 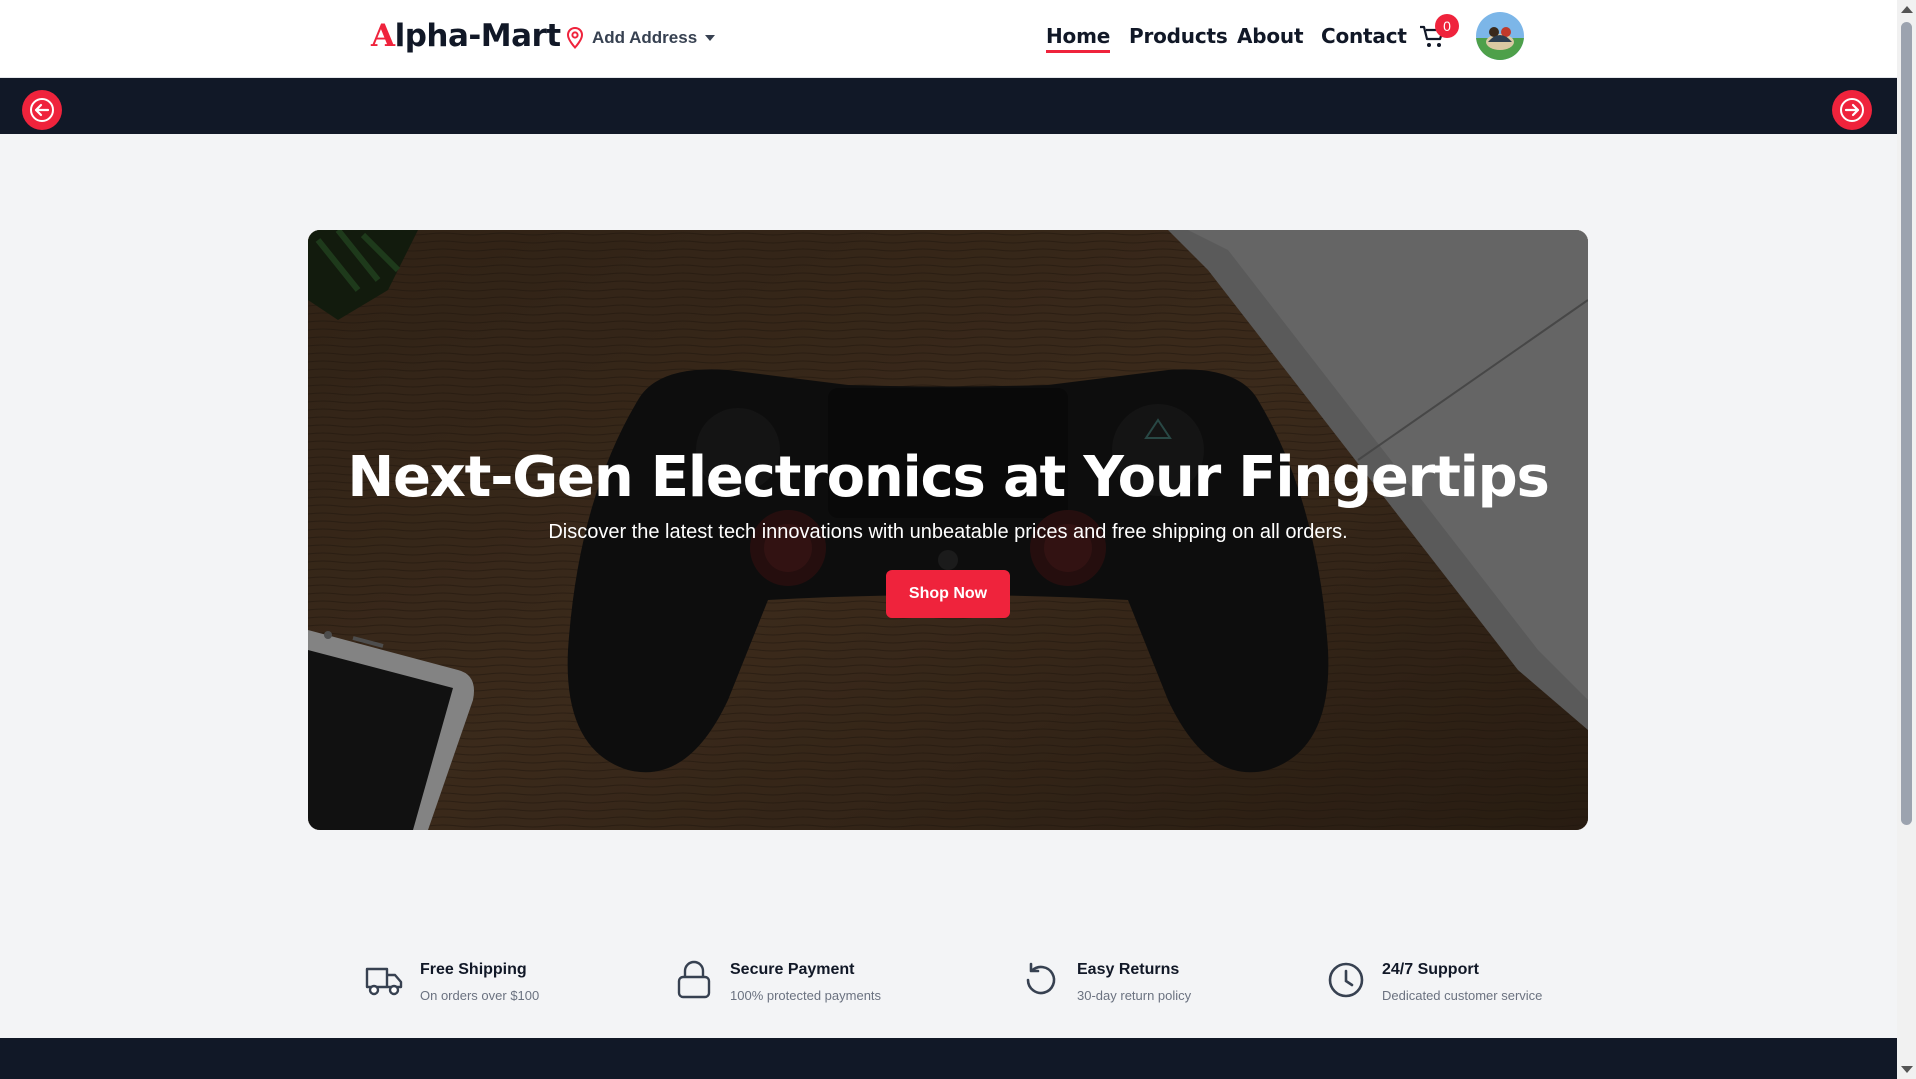 What do you see at coordinates (1907, 9) in the screenshot?
I see `scroll-up-arrow-icon` at bounding box center [1907, 9].